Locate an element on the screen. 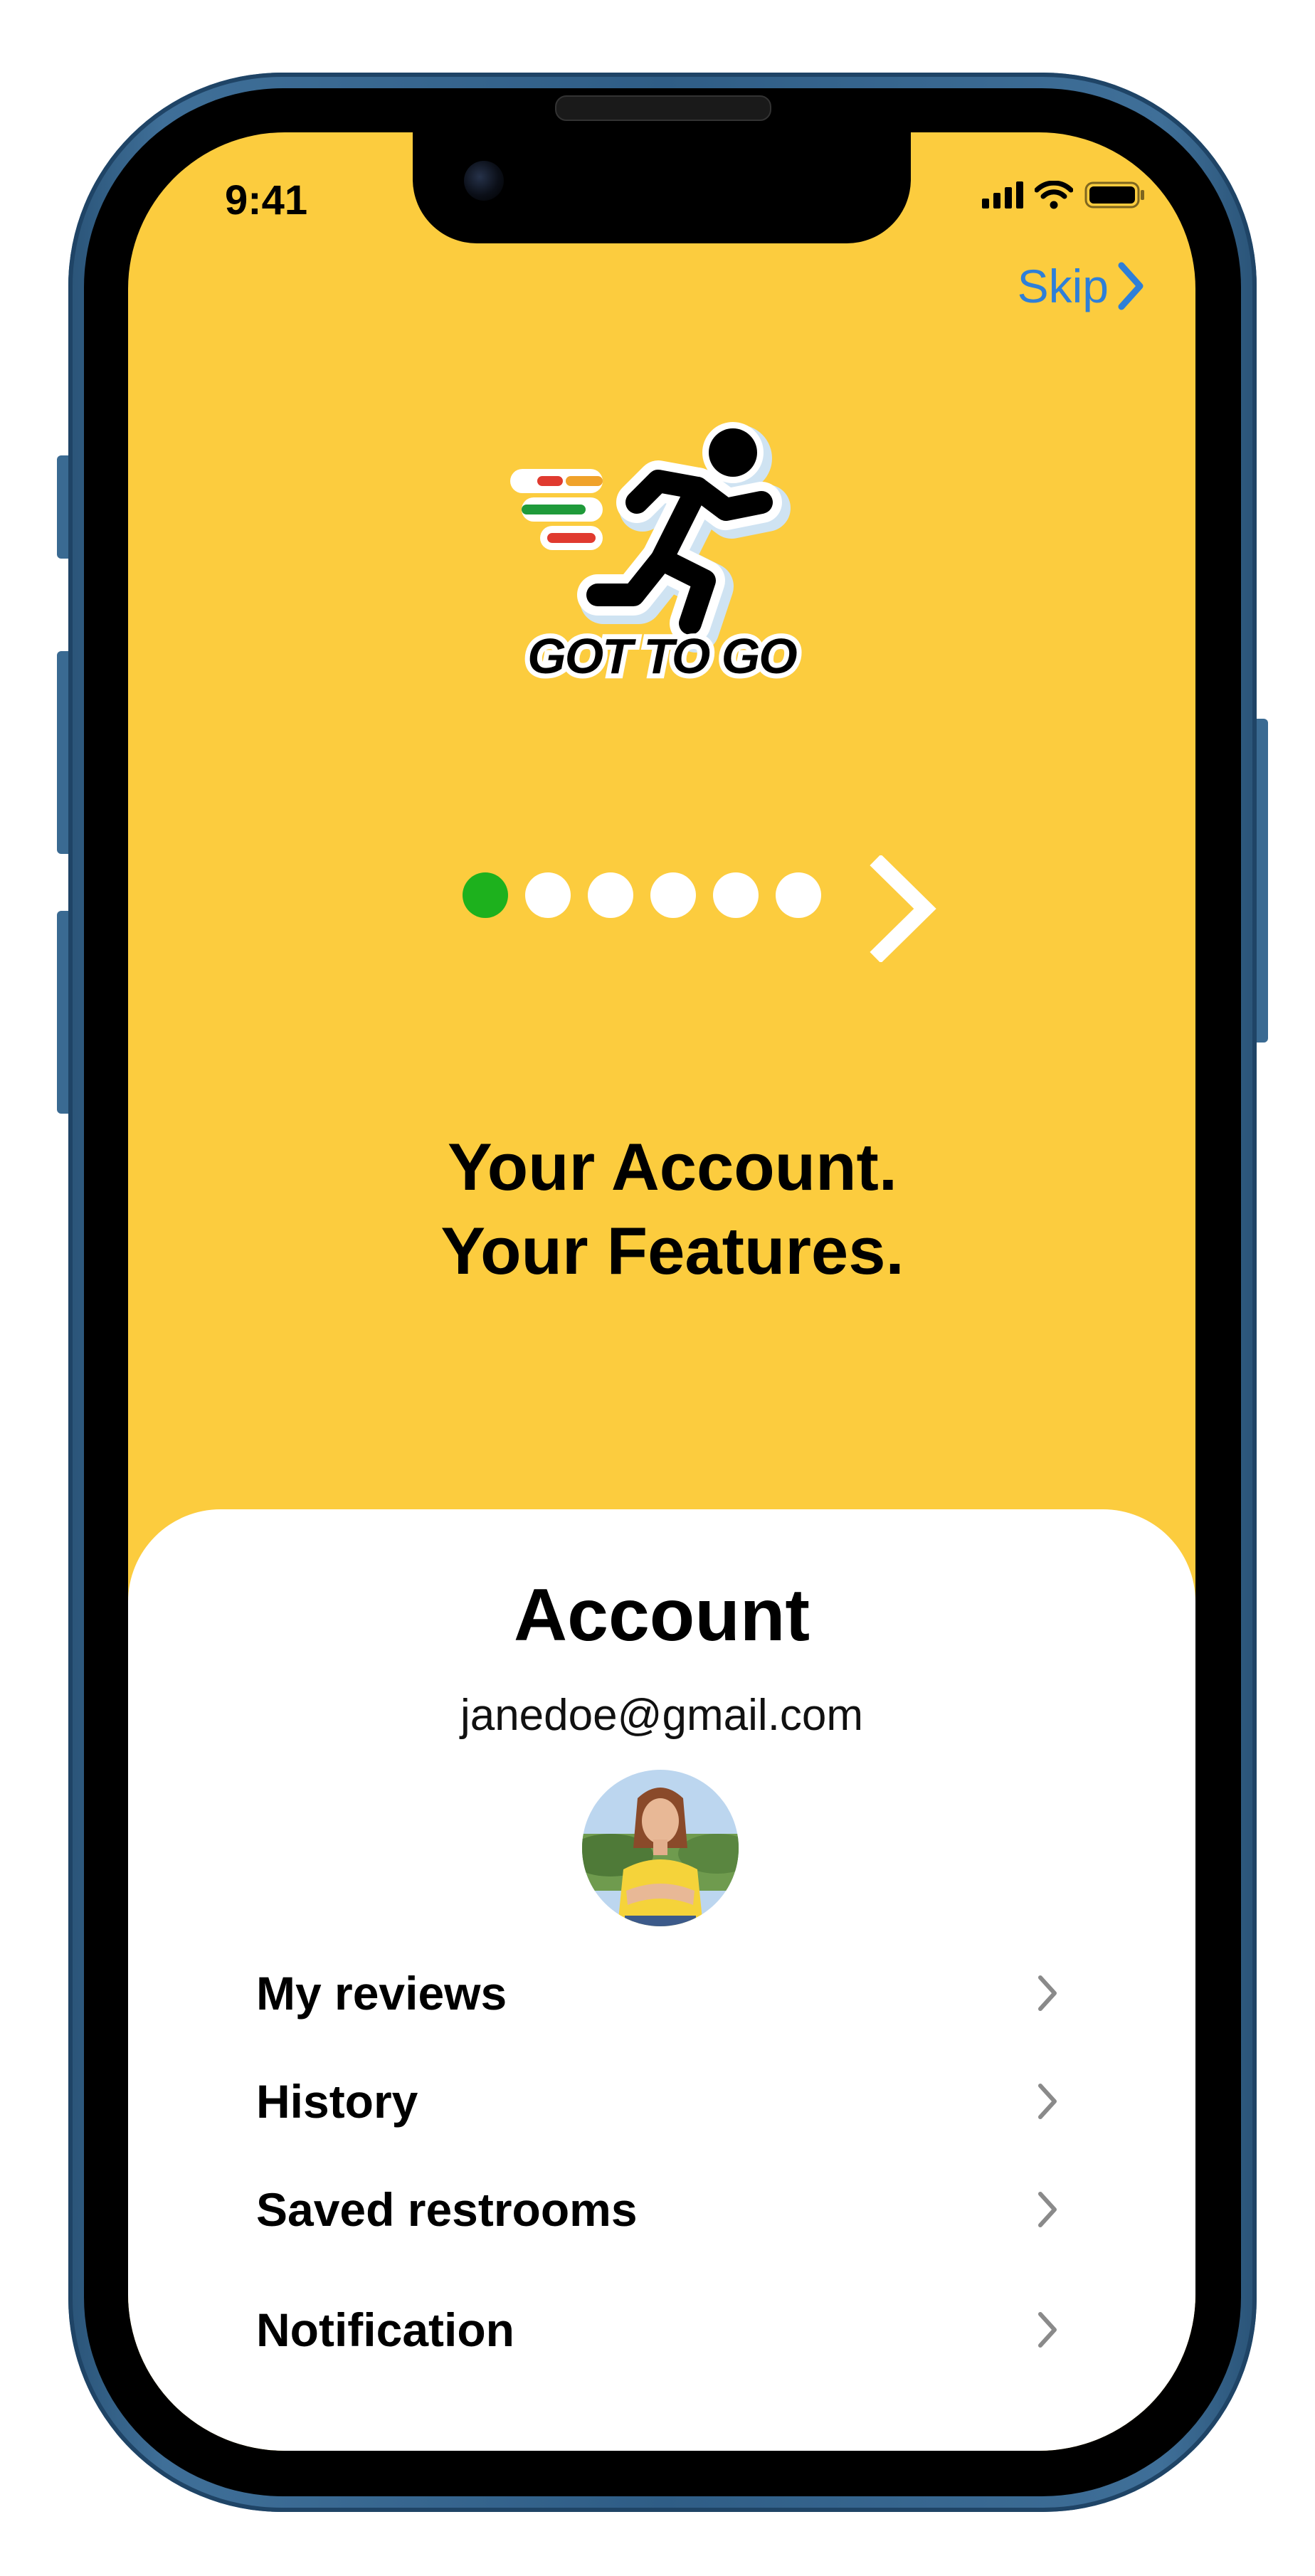  menu-item-label: Saved restrooms is located at coordinates (447, 2209).